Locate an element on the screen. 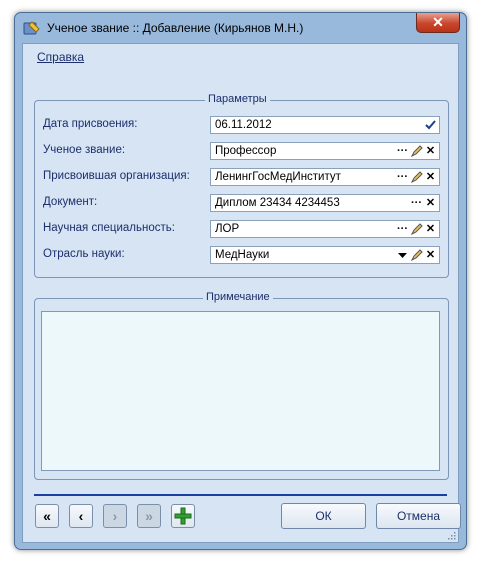 This screenshot has height=570, width=480. params-legend: Параметры is located at coordinates (237, 99).